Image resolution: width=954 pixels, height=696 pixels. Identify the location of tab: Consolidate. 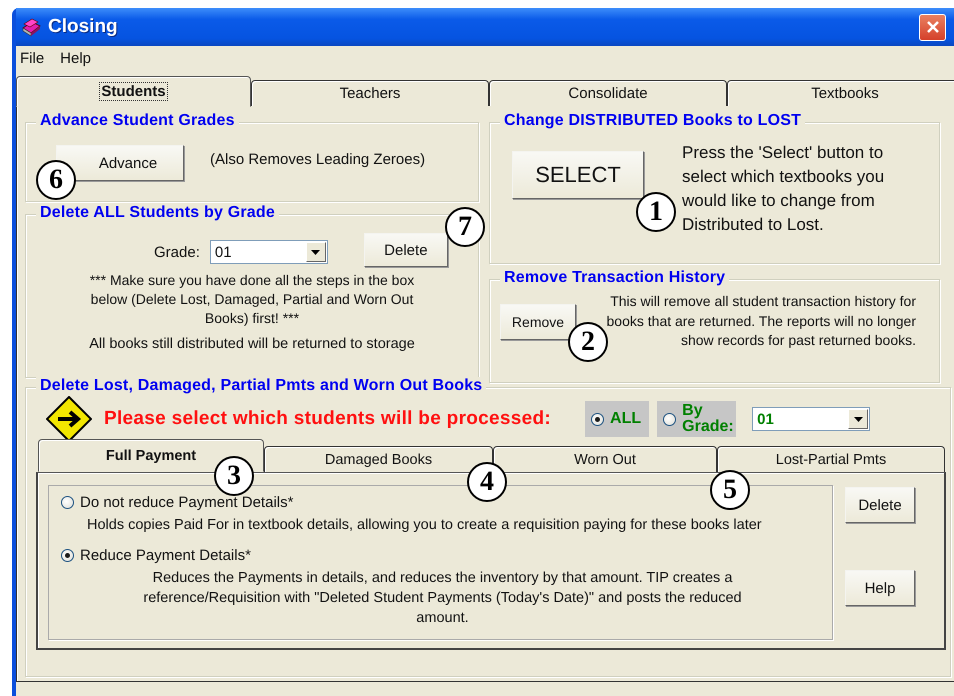
(608, 93).